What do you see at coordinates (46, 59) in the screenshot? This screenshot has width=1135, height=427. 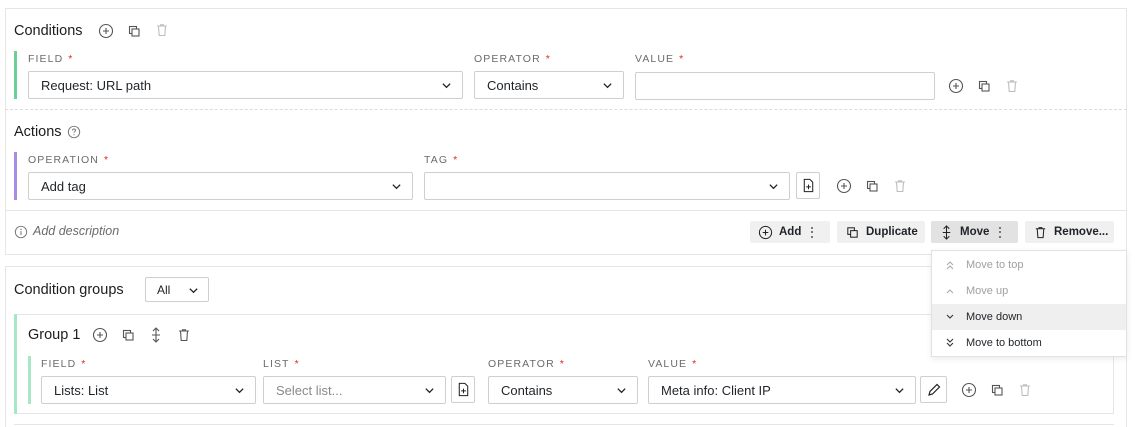 I see `field-label-text: FIELD` at bounding box center [46, 59].